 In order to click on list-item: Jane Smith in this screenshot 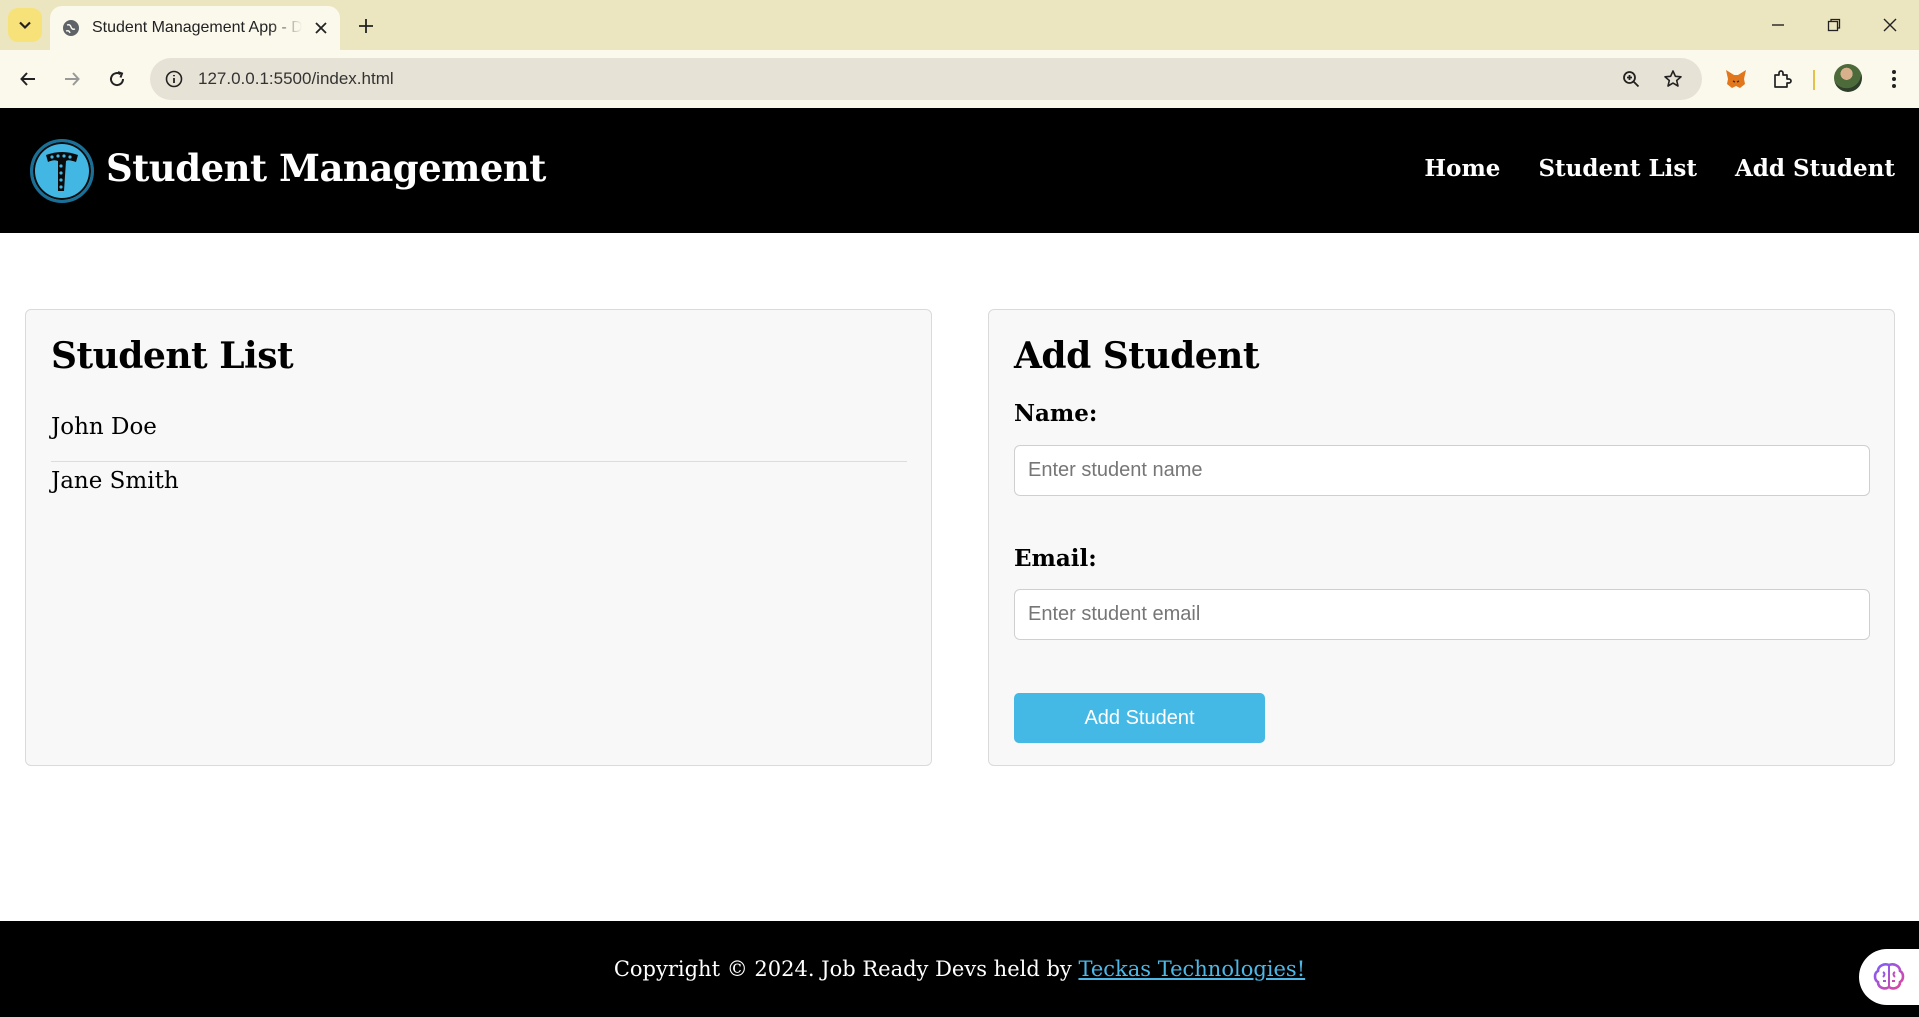, I will do `click(115, 481)`.